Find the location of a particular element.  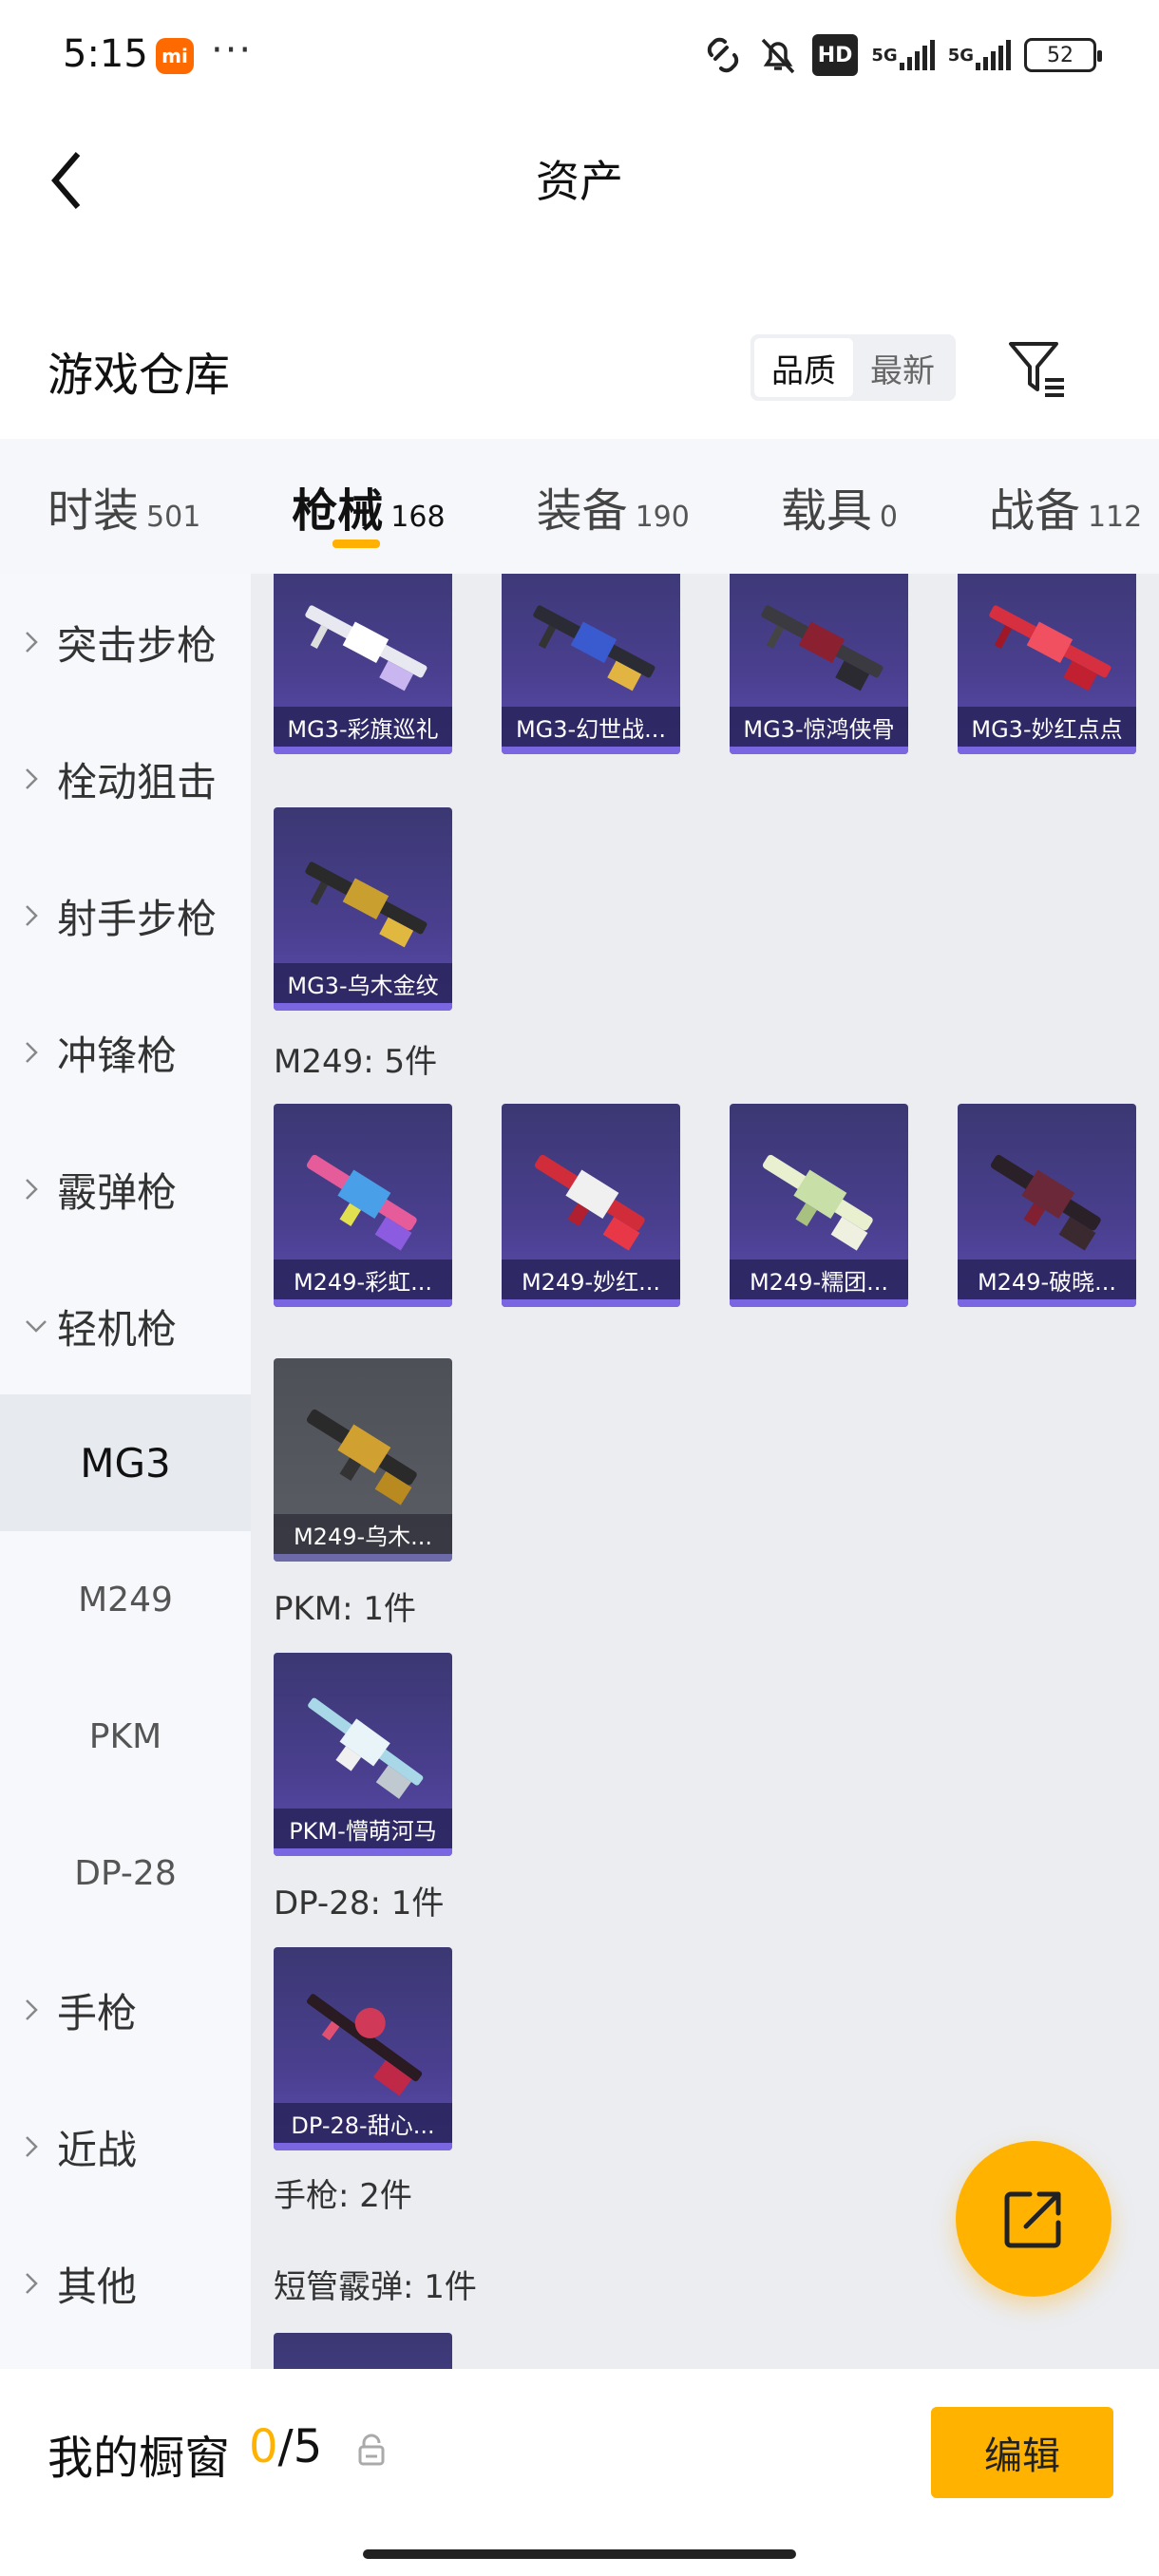

showcase-count: 0/5 is located at coordinates (285, 2446).